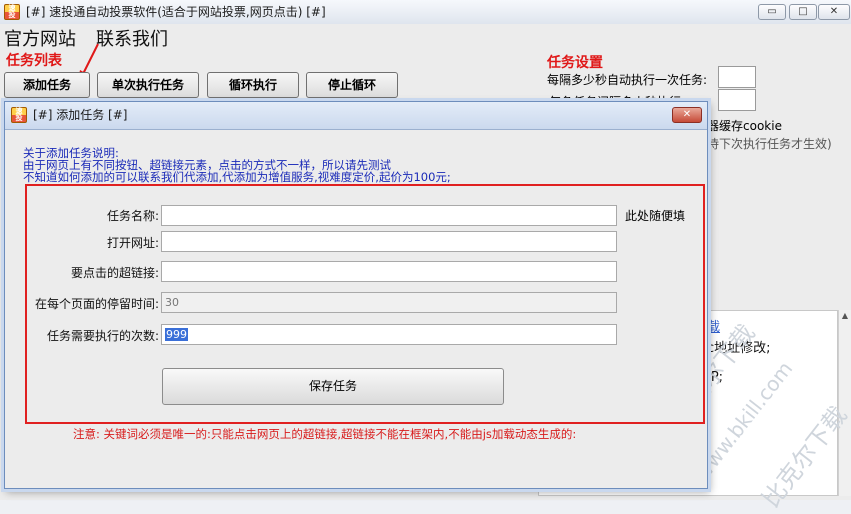 Image resolution: width=851 pixels, height=514 pixels. What do you see at coordinates (737, 100) in the screenshot?
I see `task-interval-input` at bounding box center [737, 100].